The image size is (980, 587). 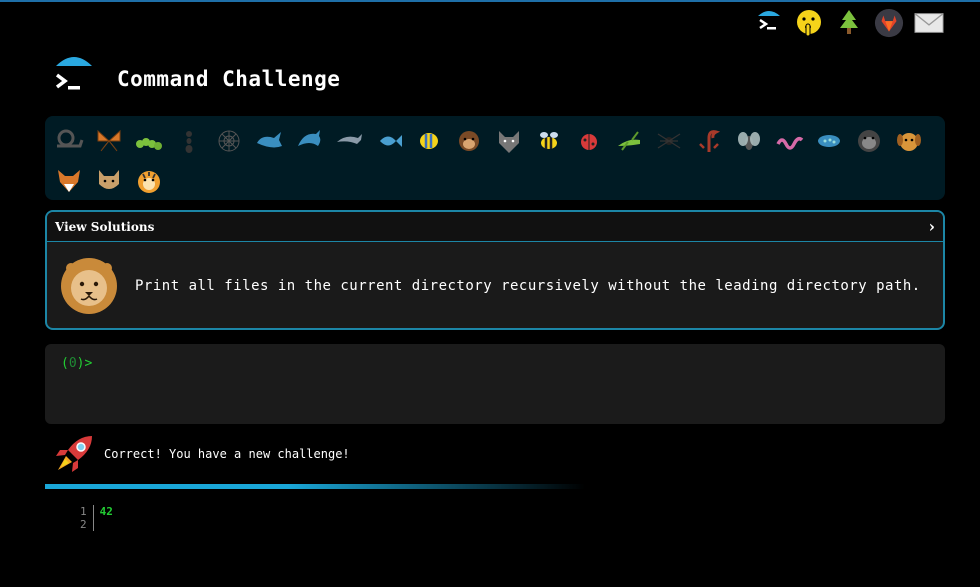 I want to click on prompt-close: )>, so click(x=84, y=363).